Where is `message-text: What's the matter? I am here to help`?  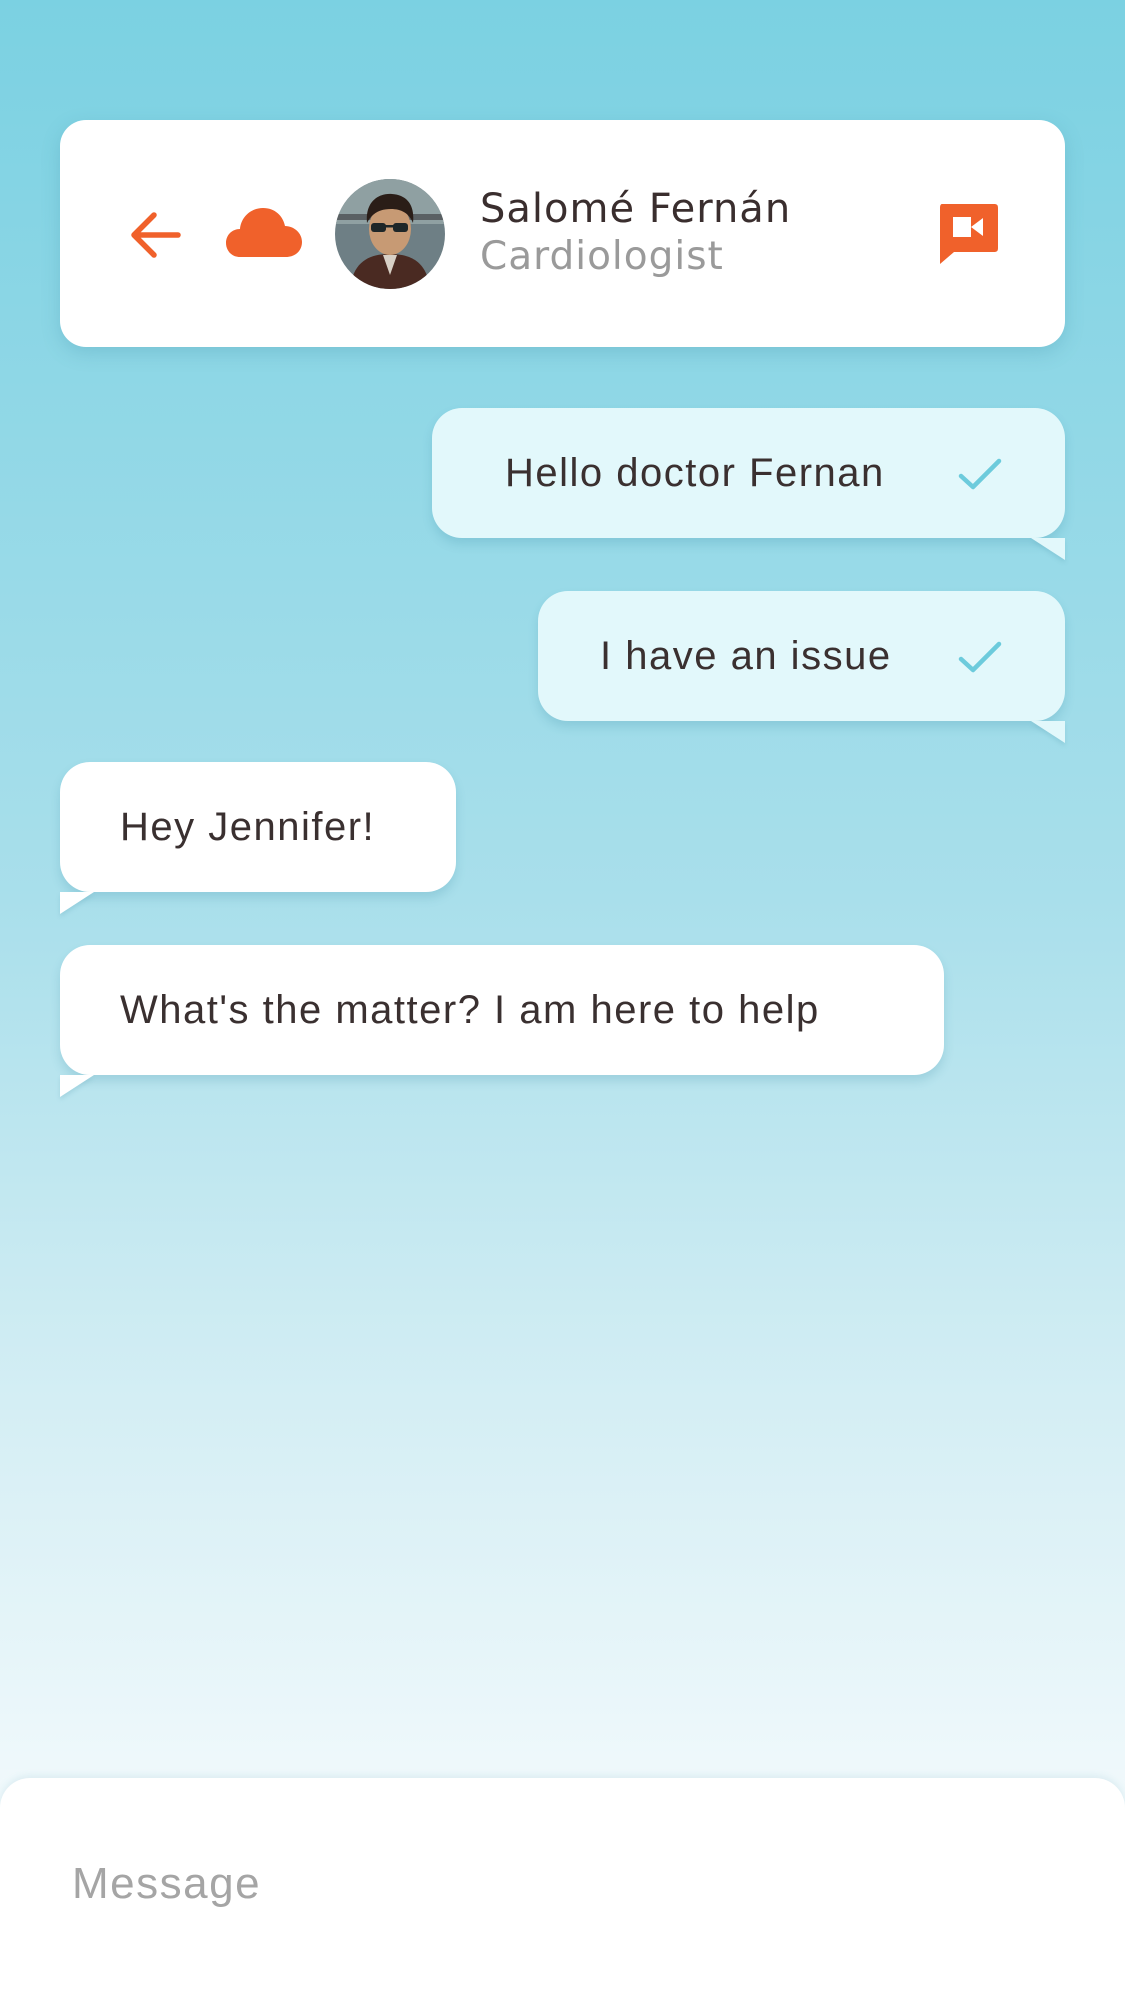
message-text: What's the matter? I am here to help is located at coordinates (470, 1009).